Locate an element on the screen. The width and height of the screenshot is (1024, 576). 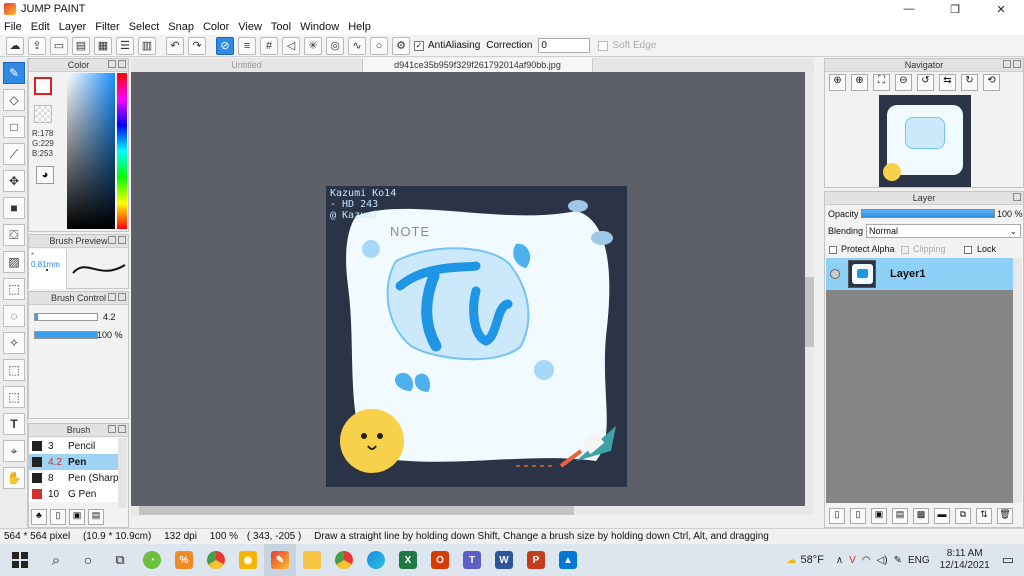
notification-icon: ▭ is located at coordinates (1008, 560).